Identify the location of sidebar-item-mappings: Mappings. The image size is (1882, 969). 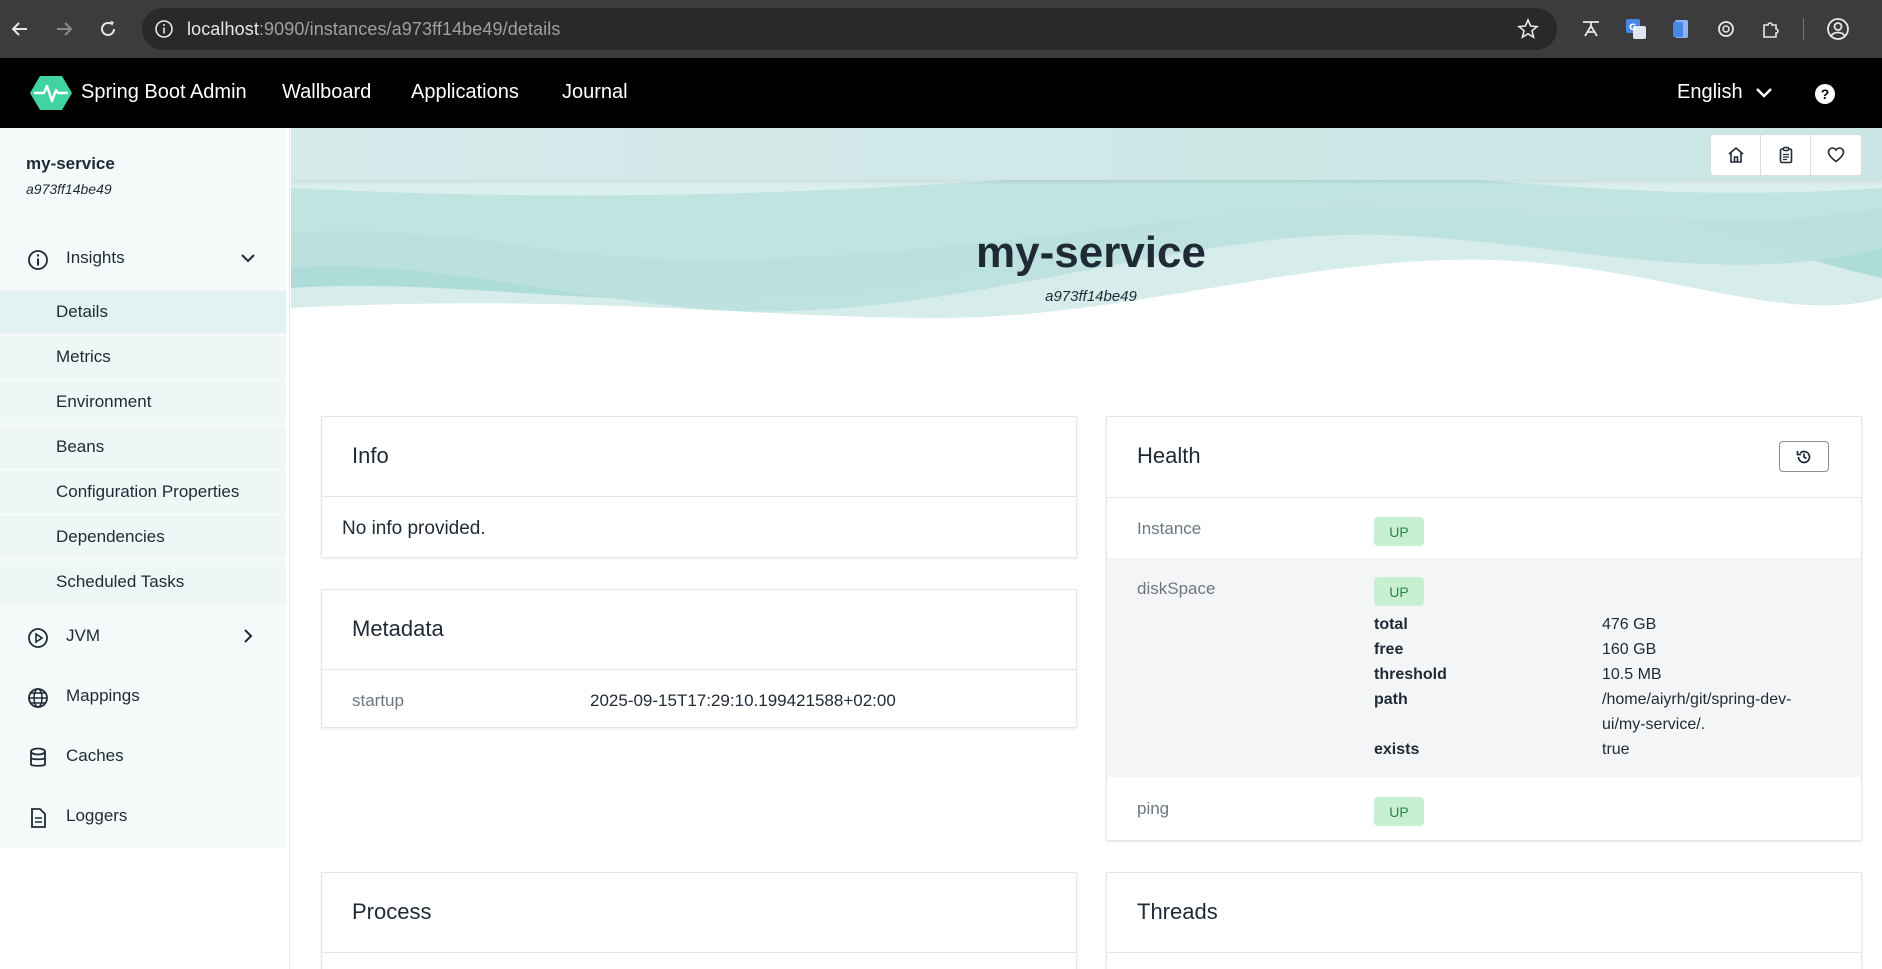
(143, 697).